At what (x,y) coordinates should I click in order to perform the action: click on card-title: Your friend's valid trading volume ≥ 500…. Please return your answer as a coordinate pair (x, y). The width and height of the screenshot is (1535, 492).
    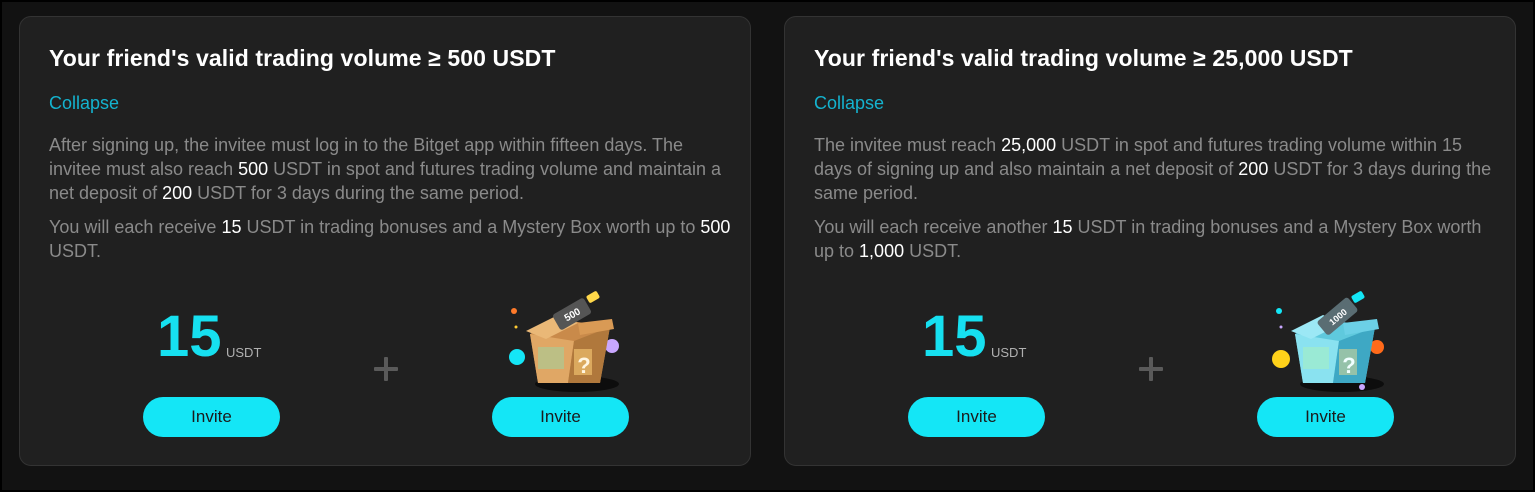
    Looking at the image, I should click on (302, 58).